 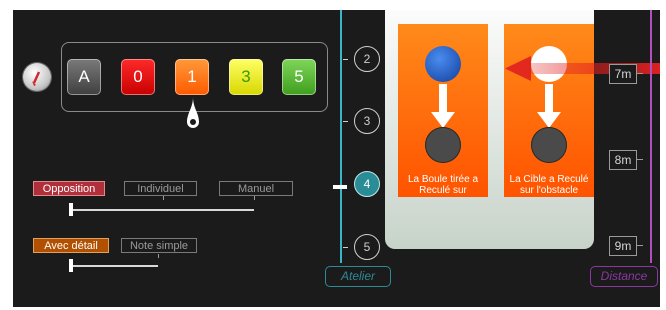 I want to click on detail-slider-handle, so click(x=71, y=265).